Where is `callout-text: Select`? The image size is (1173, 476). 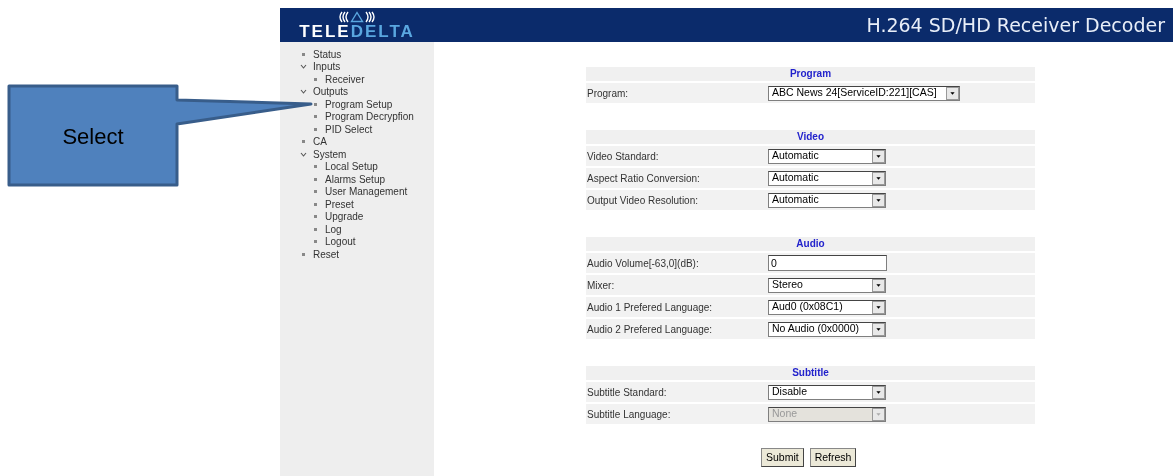
callout-text: Select is located at coordinates (93, 136).